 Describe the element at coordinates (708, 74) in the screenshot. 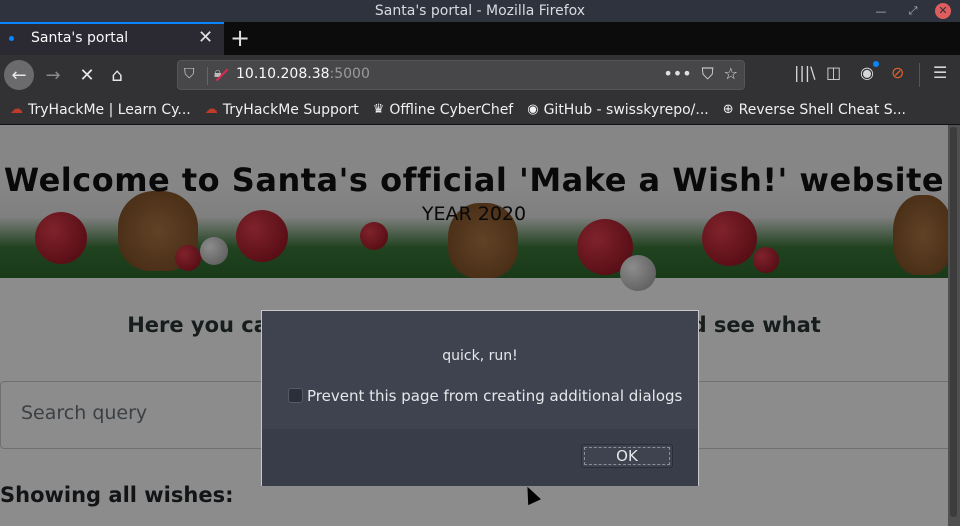

I see `pocket-icon: ⛉` at that location.